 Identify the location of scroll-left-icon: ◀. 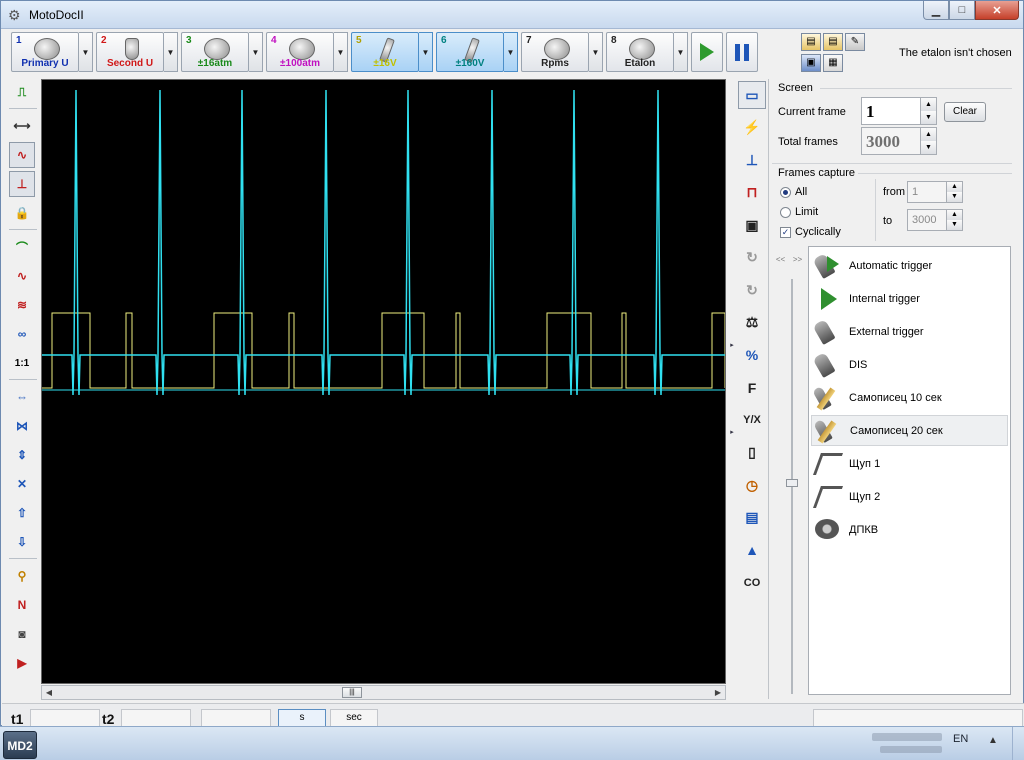
(49, 692).